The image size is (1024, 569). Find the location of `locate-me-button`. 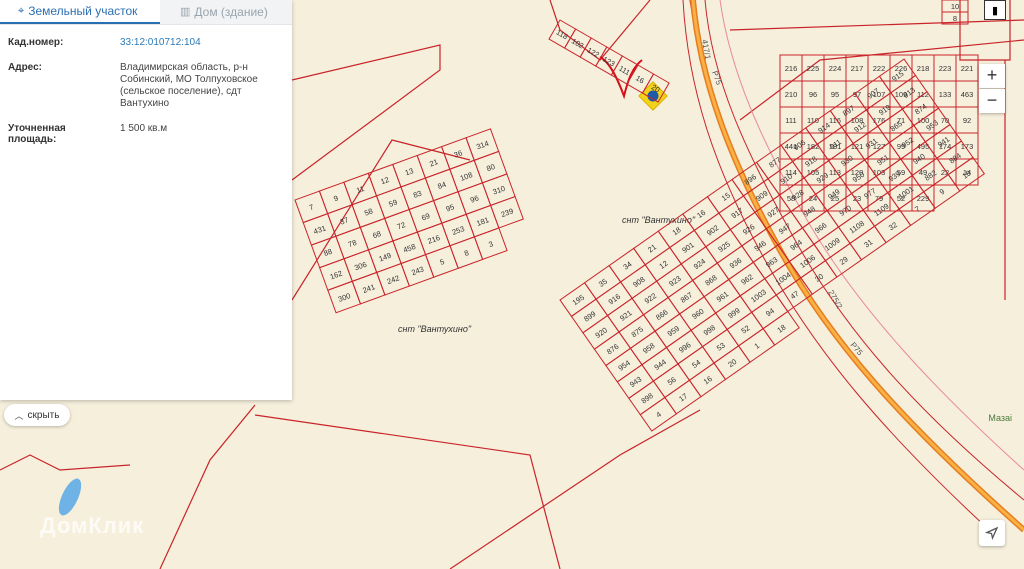

locate-me-button is located at coordinates (992, 533).